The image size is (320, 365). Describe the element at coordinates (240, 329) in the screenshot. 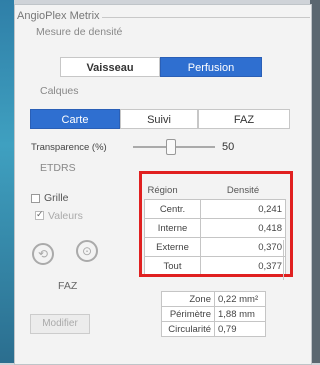

I see `metric-value: 0,79` at that location.